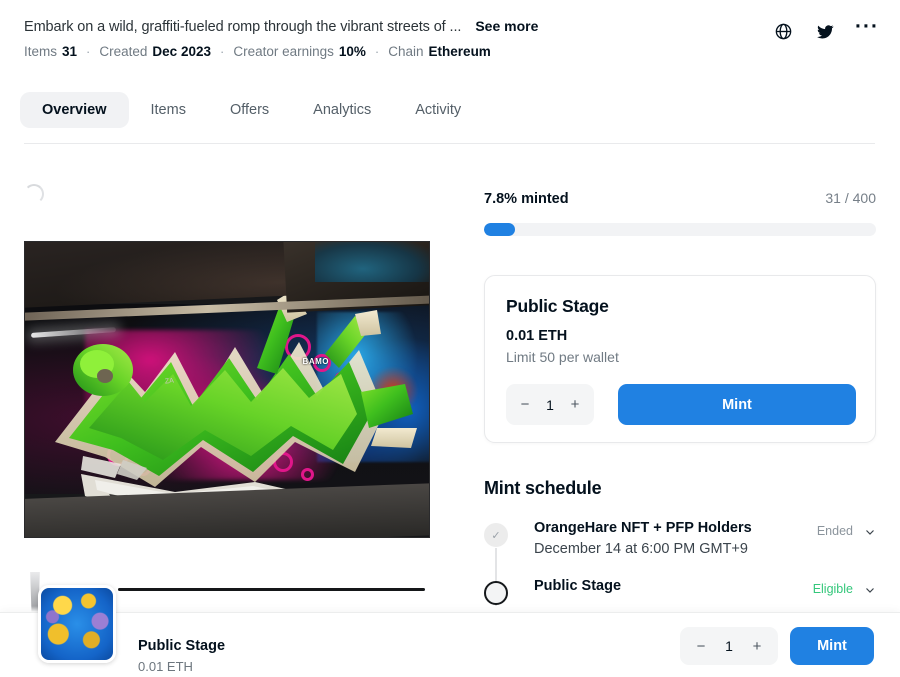  Describe the element at coordinates (537, 336) in the screenshot. I see `mint-stage-price: 0.01 ETH` at that location.